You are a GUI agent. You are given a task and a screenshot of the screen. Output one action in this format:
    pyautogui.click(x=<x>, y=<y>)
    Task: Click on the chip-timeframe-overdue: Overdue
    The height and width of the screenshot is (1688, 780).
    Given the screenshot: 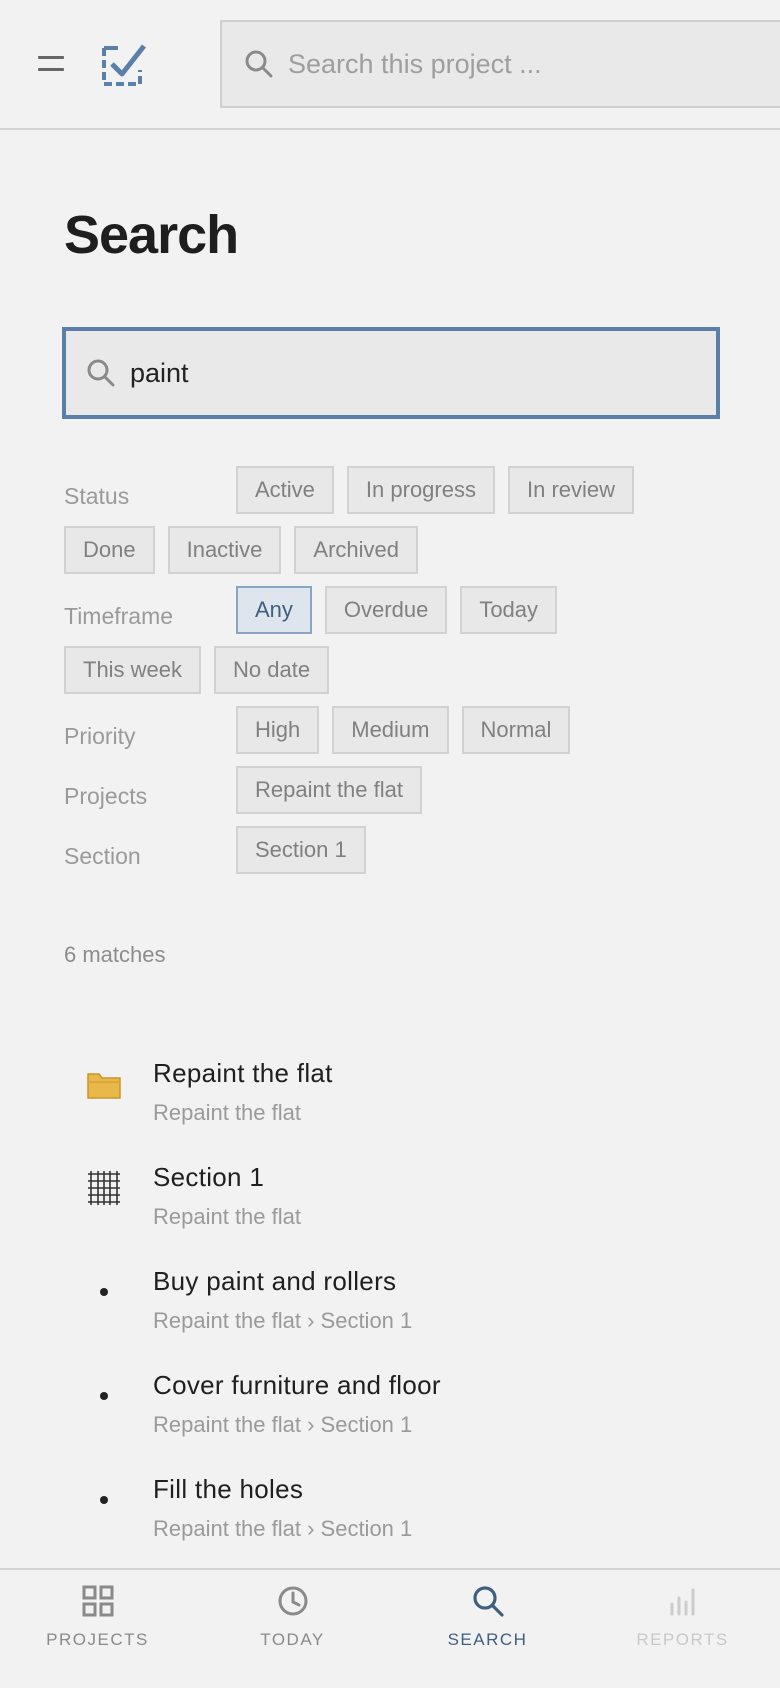 What is the action you would take?
    pyautogui.click(x=386, y=610)
    